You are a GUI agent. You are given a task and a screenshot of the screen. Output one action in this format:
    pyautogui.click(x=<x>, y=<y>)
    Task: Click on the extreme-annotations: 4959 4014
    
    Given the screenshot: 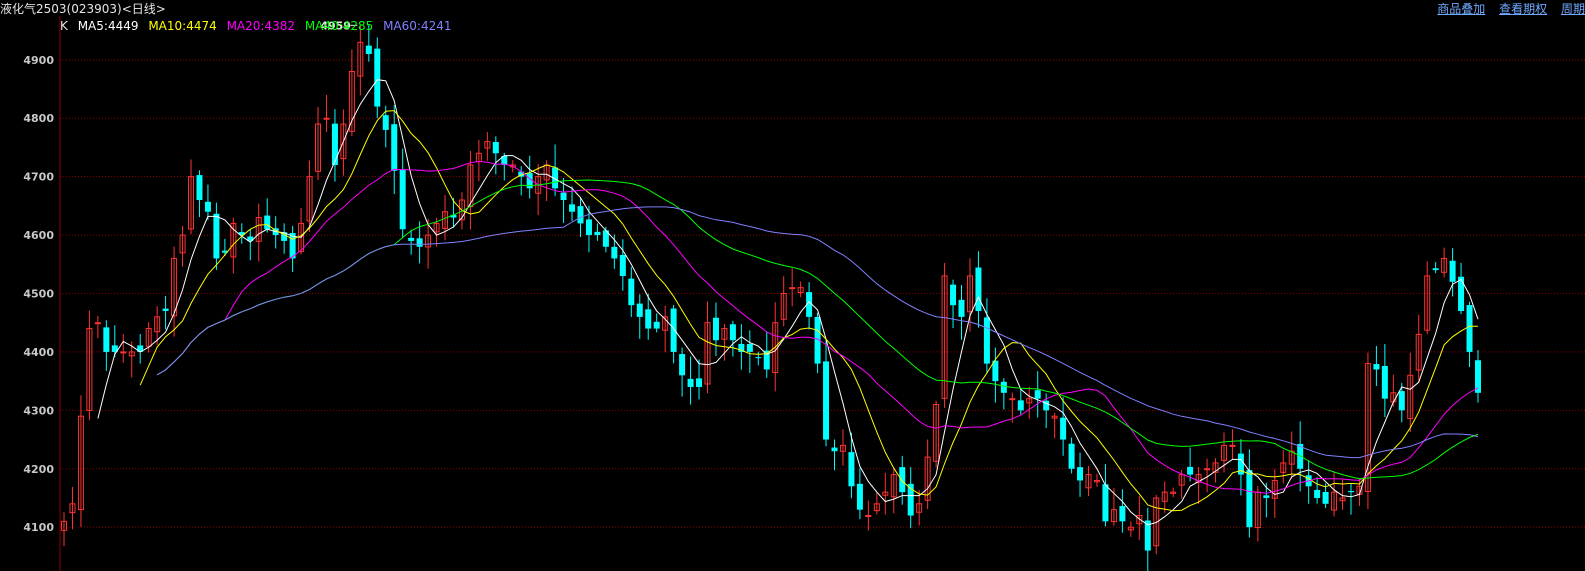 What is the action you would take?
    pyautogui.click(x=339, y=25)
    